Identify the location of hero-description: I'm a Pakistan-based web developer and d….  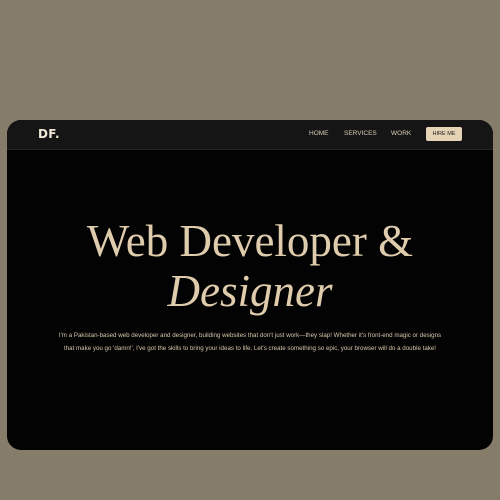
(250, 342).